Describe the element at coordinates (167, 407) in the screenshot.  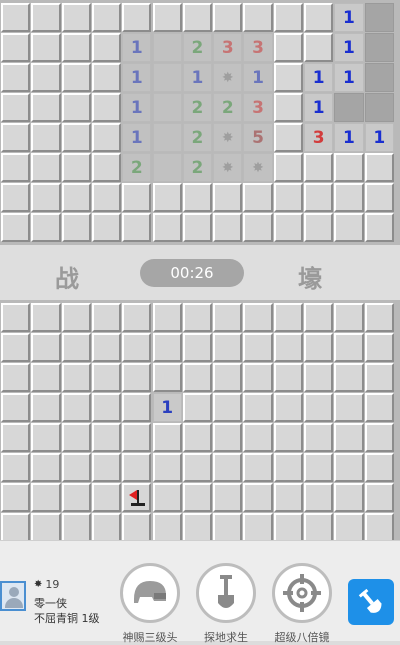
I see `player-number-cell: 1` at that location.